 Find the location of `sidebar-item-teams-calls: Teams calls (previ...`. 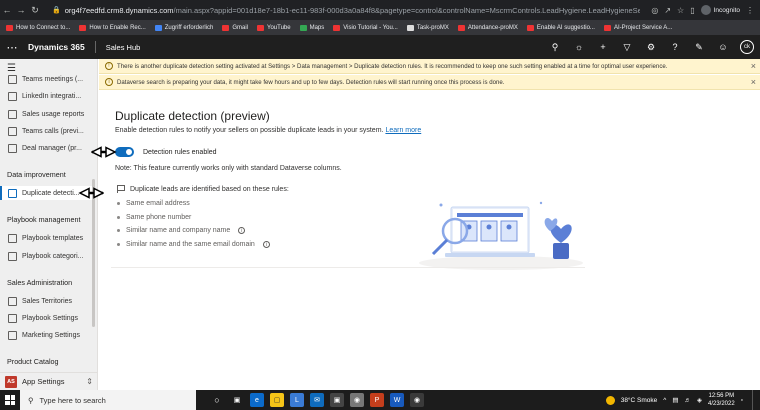

sidebar-item-teams-calls: Teams calls (previ... is located at coordinates (46, 131).